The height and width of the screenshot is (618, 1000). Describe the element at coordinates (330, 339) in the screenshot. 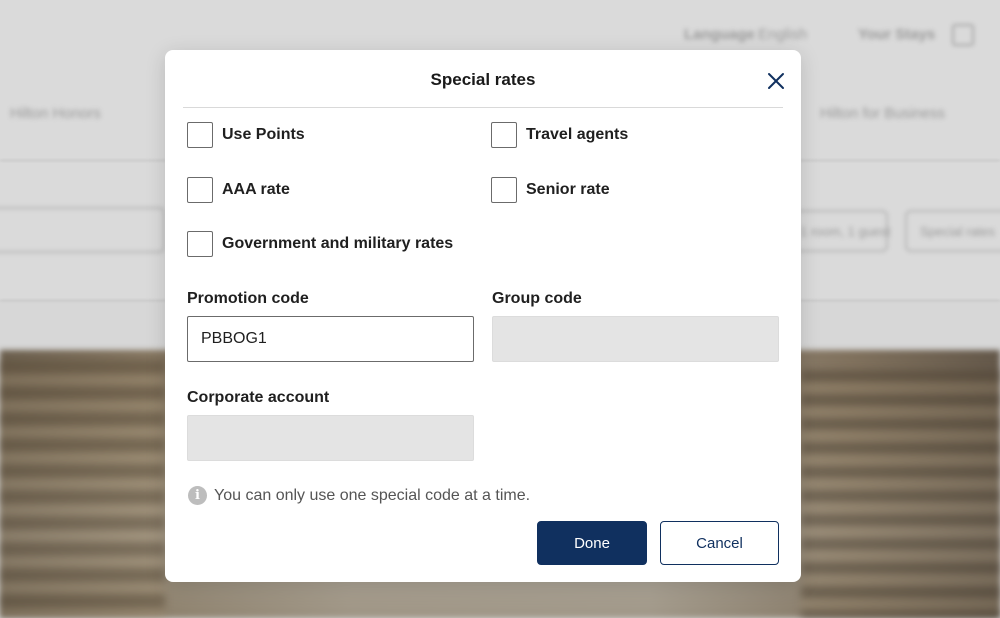

I see `promotion-code-input` at that location.